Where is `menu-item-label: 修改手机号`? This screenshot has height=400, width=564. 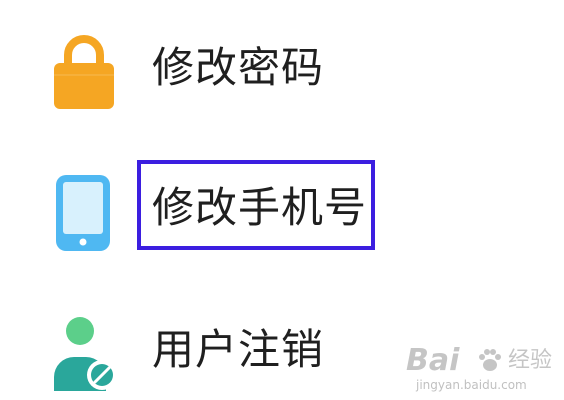 menu-item-label: 修改手机号 is located at coordinates (260, 207).